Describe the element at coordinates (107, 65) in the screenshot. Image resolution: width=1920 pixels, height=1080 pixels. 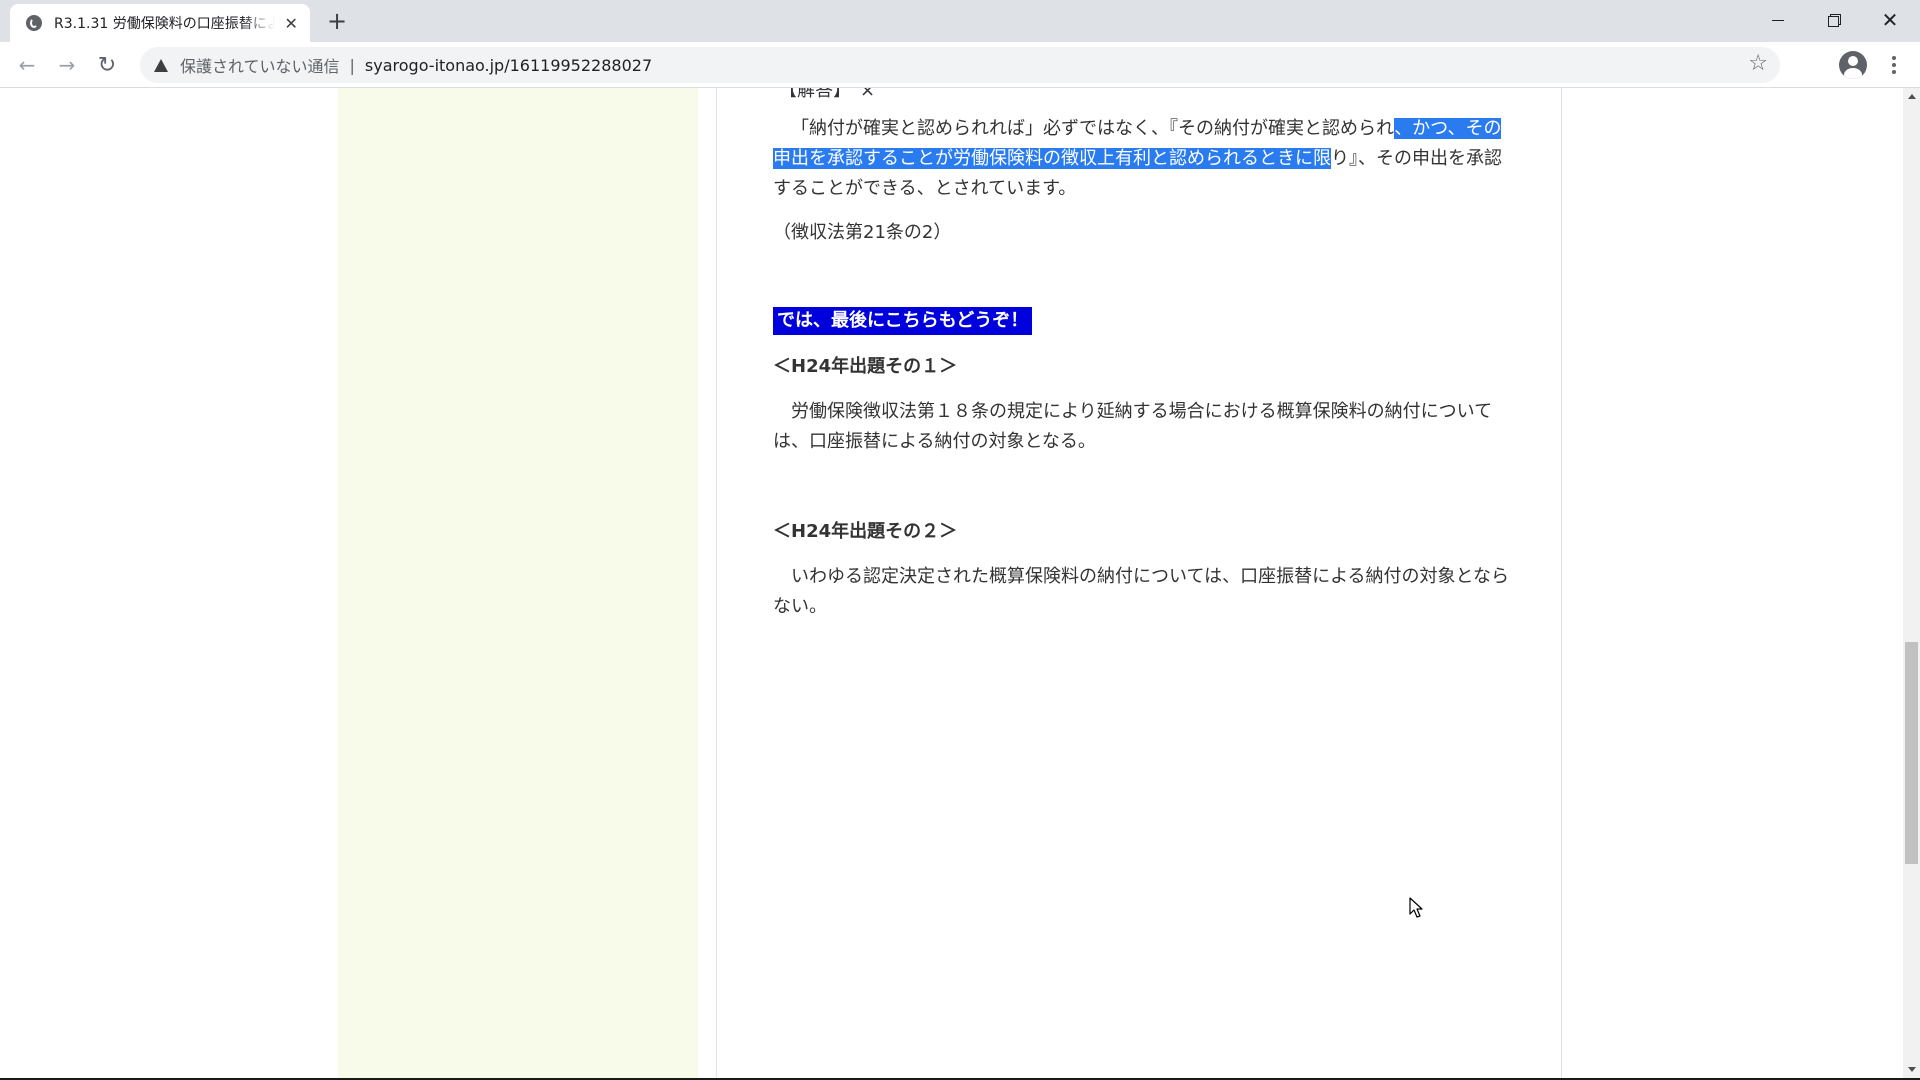
I see `reload-button: ↻` at that location.